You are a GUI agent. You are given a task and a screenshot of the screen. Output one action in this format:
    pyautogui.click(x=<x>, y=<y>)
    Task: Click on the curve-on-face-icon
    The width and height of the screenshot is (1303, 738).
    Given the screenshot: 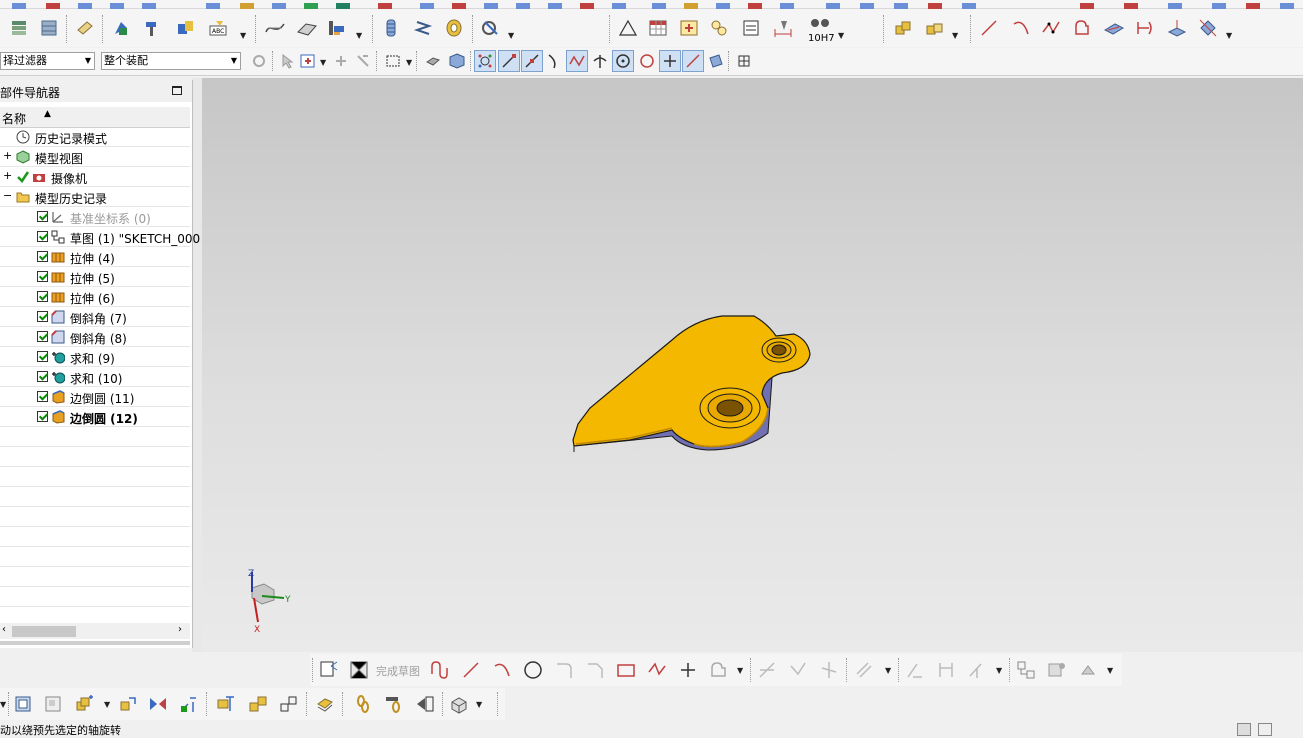 What is the action you would take?
    pyautogui.click(x=1114, y=28)
    